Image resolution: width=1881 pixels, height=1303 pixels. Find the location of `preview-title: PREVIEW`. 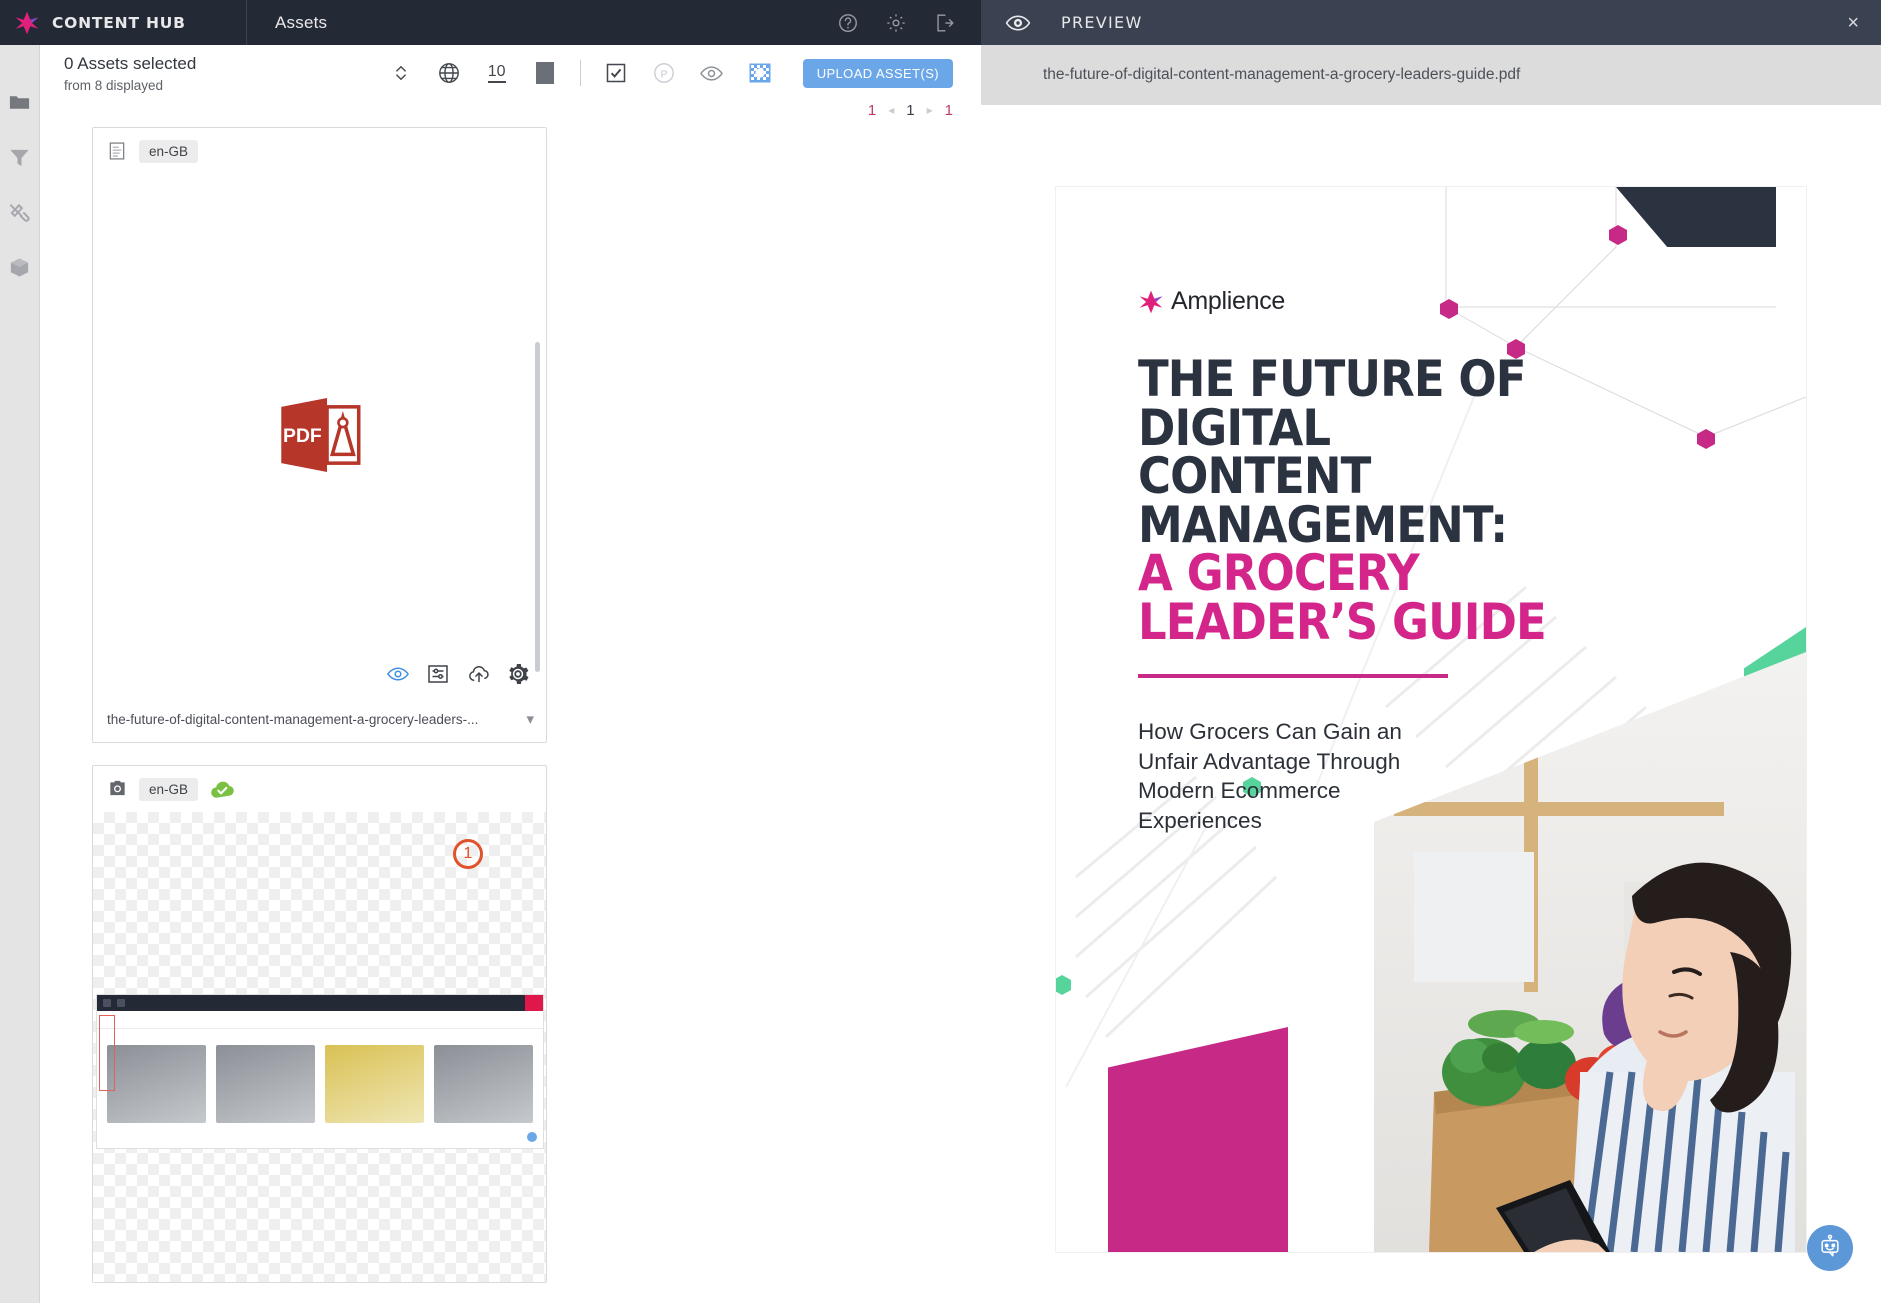

preview-title: PREVIEW is located at coordinates (1102, 22).